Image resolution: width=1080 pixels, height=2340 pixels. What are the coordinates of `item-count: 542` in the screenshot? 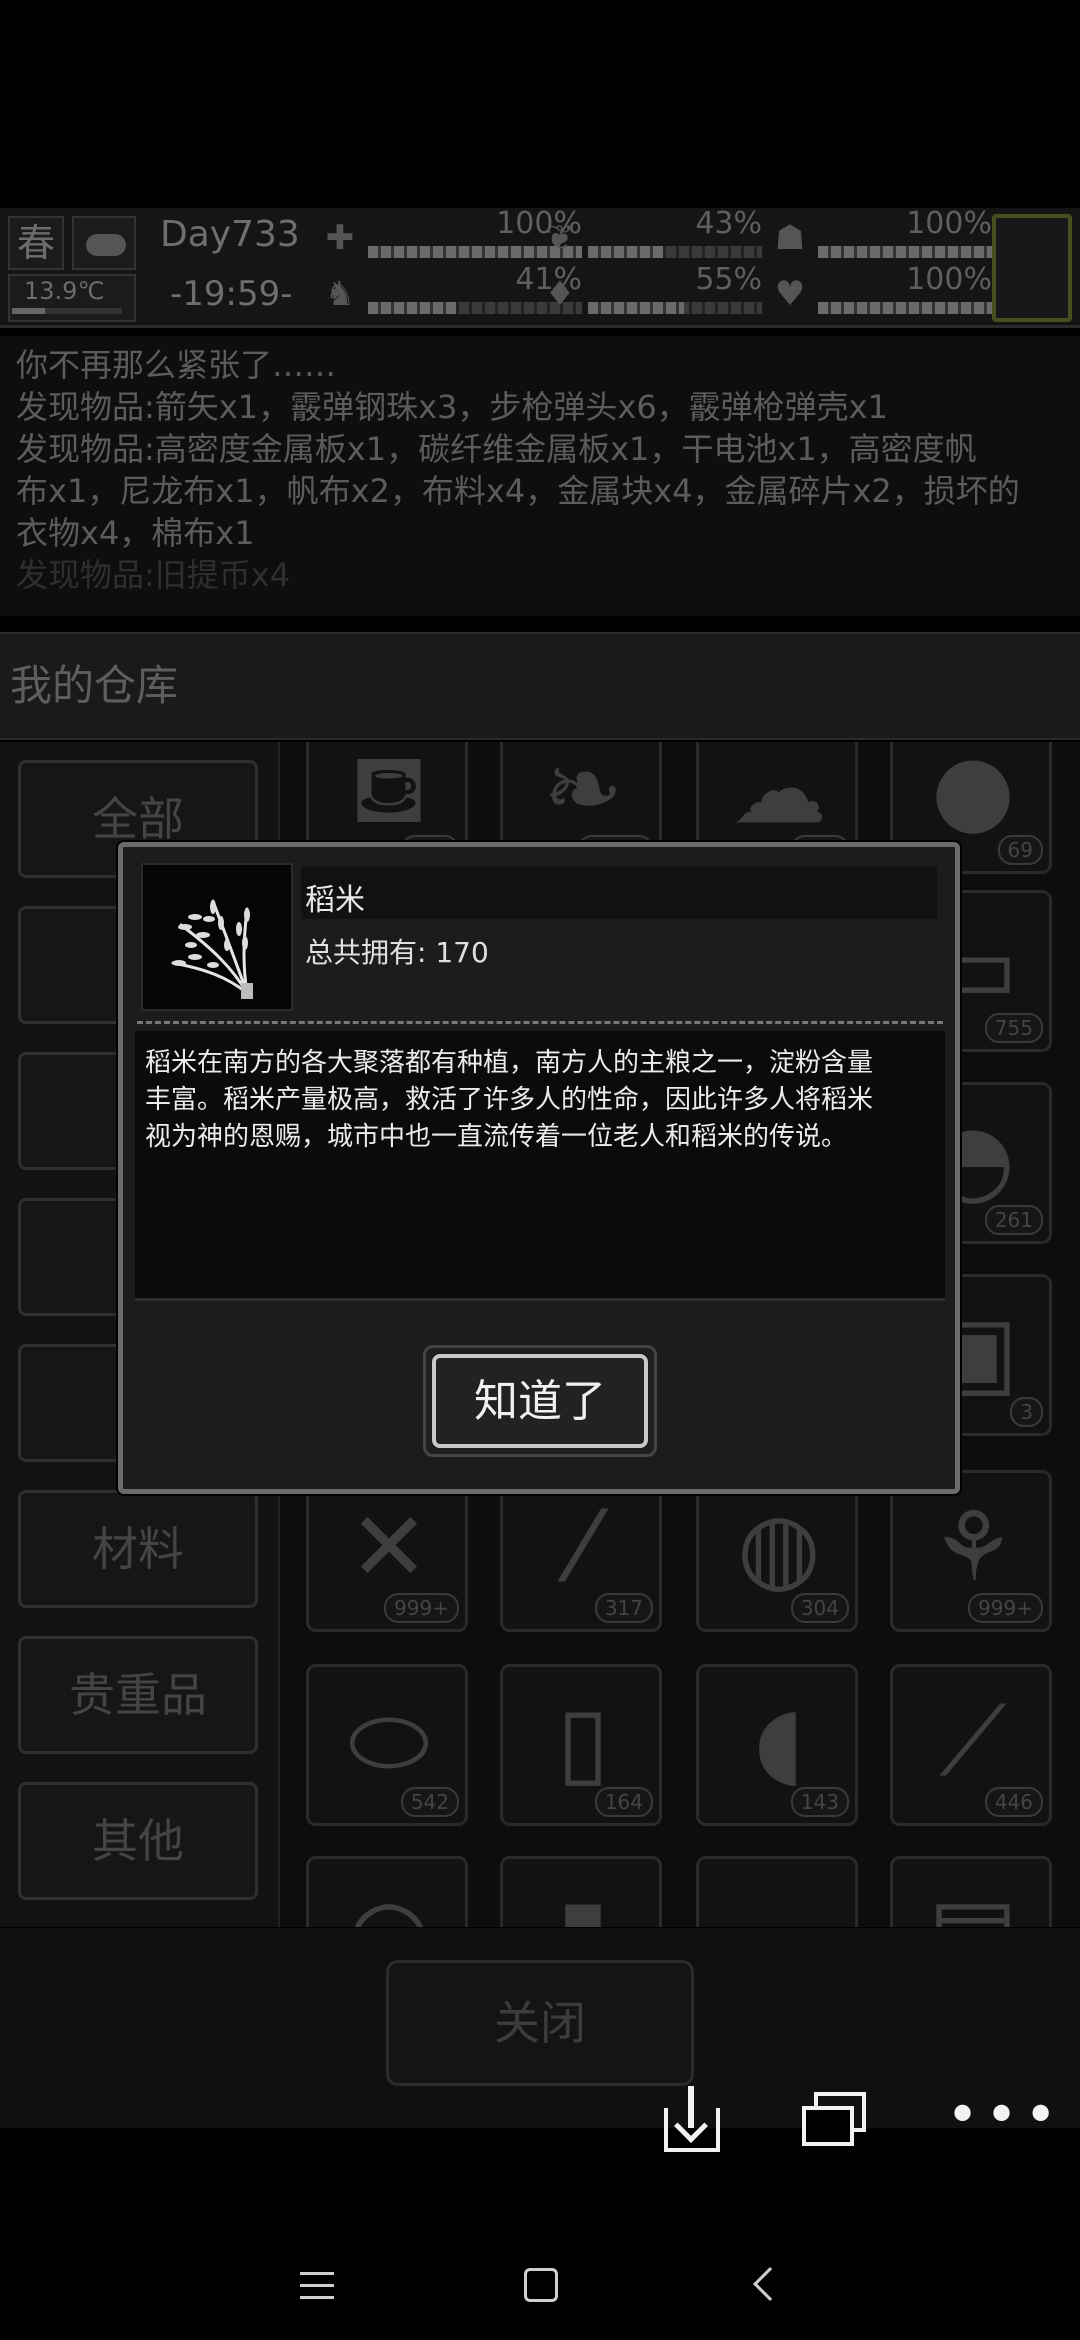 It's located at (429, 1802).